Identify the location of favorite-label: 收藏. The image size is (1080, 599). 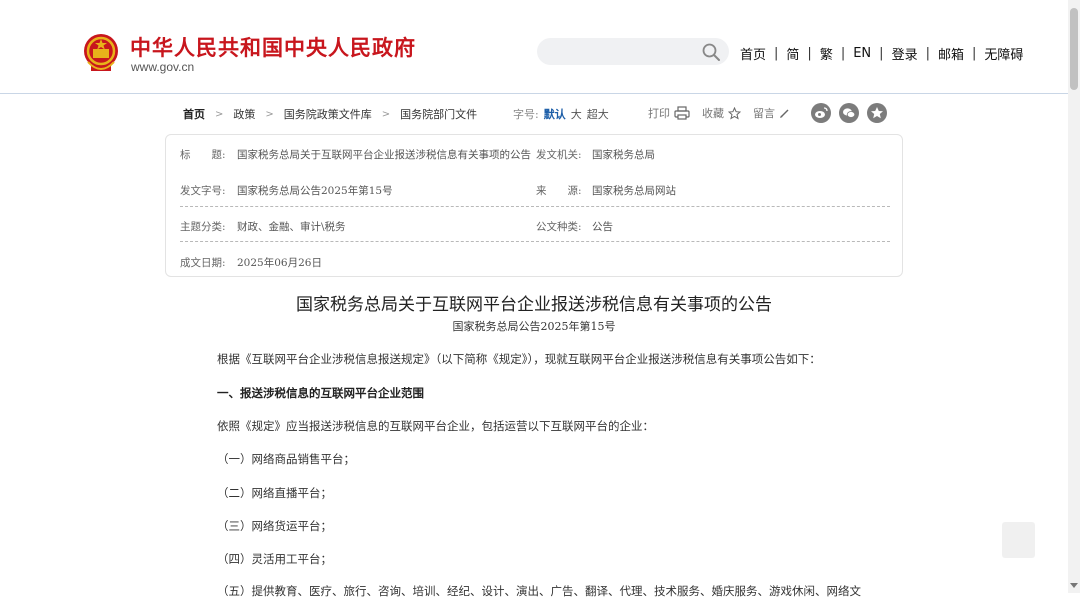
(713, 113).